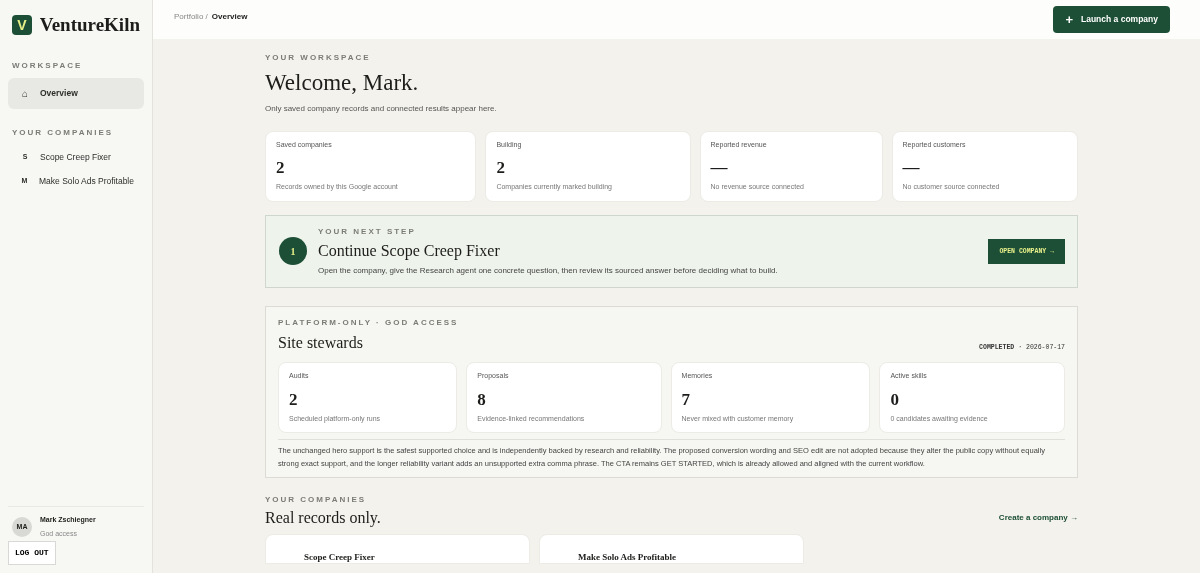 The width and height of the screenshot is (1200, 573). Describe the element at coordinates (293, 251) in the screenshot. I see `step-number: 1` at that location.